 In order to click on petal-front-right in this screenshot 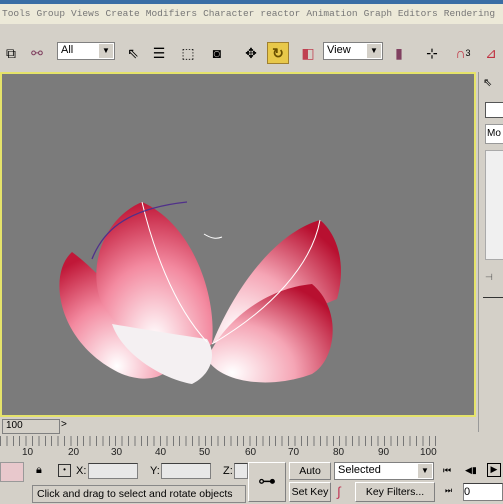, I will do `click(270, 333)`.